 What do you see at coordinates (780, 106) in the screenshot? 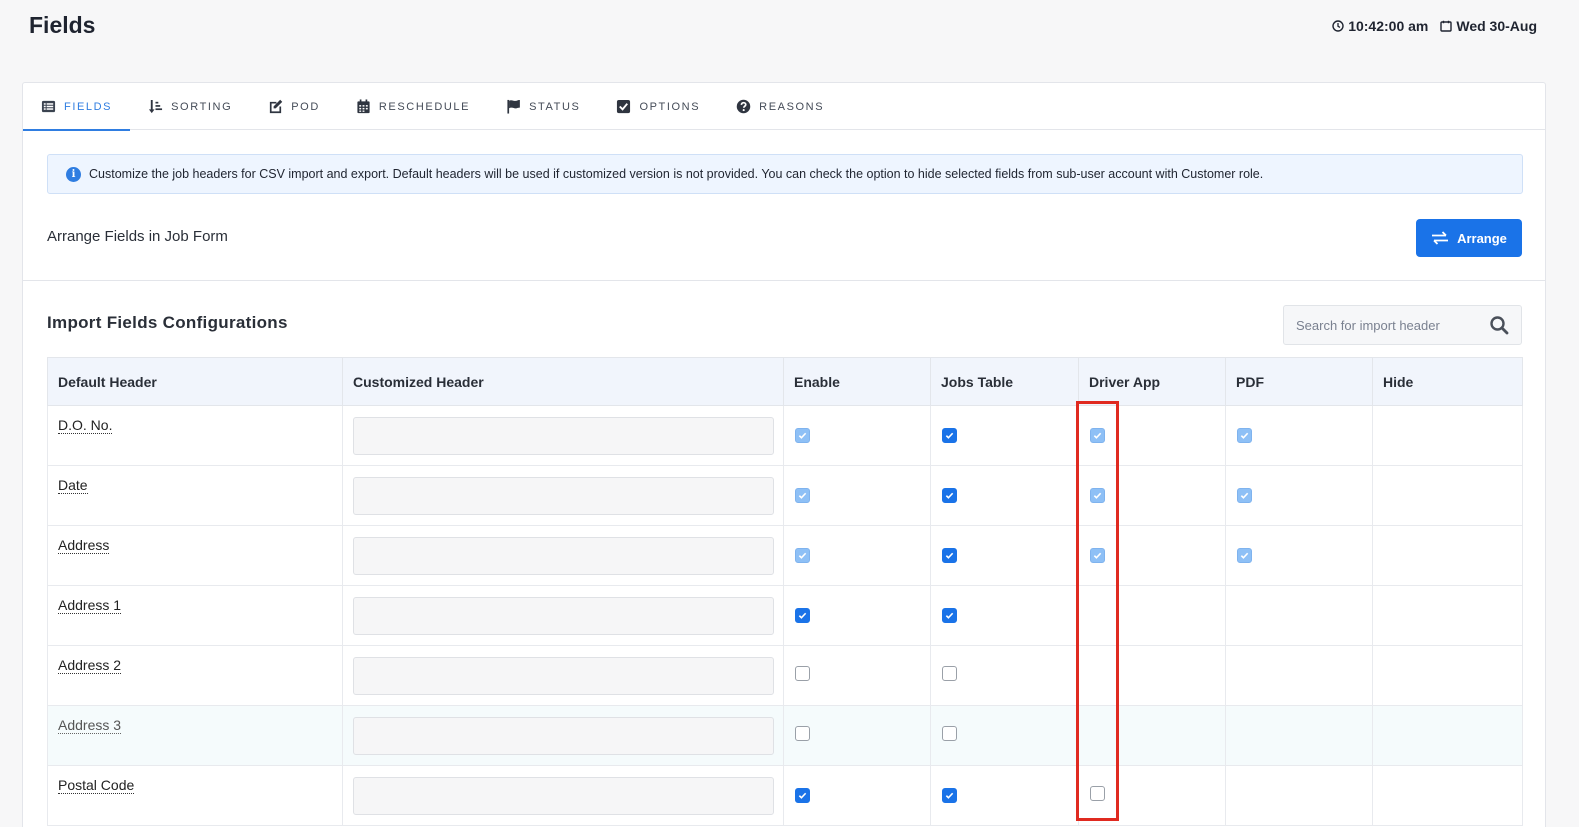
I see `tab-reasons: REASONS` at bounding box center [780, 106].